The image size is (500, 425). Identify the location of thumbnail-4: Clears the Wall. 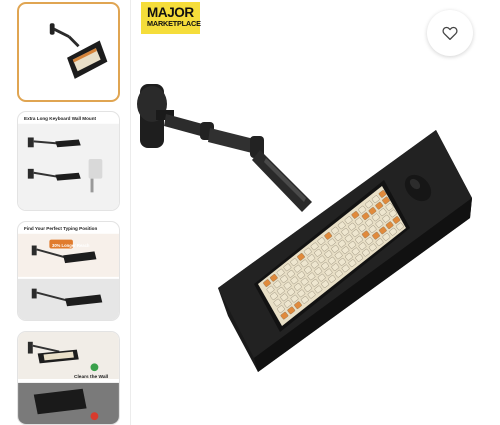
(68, 378).